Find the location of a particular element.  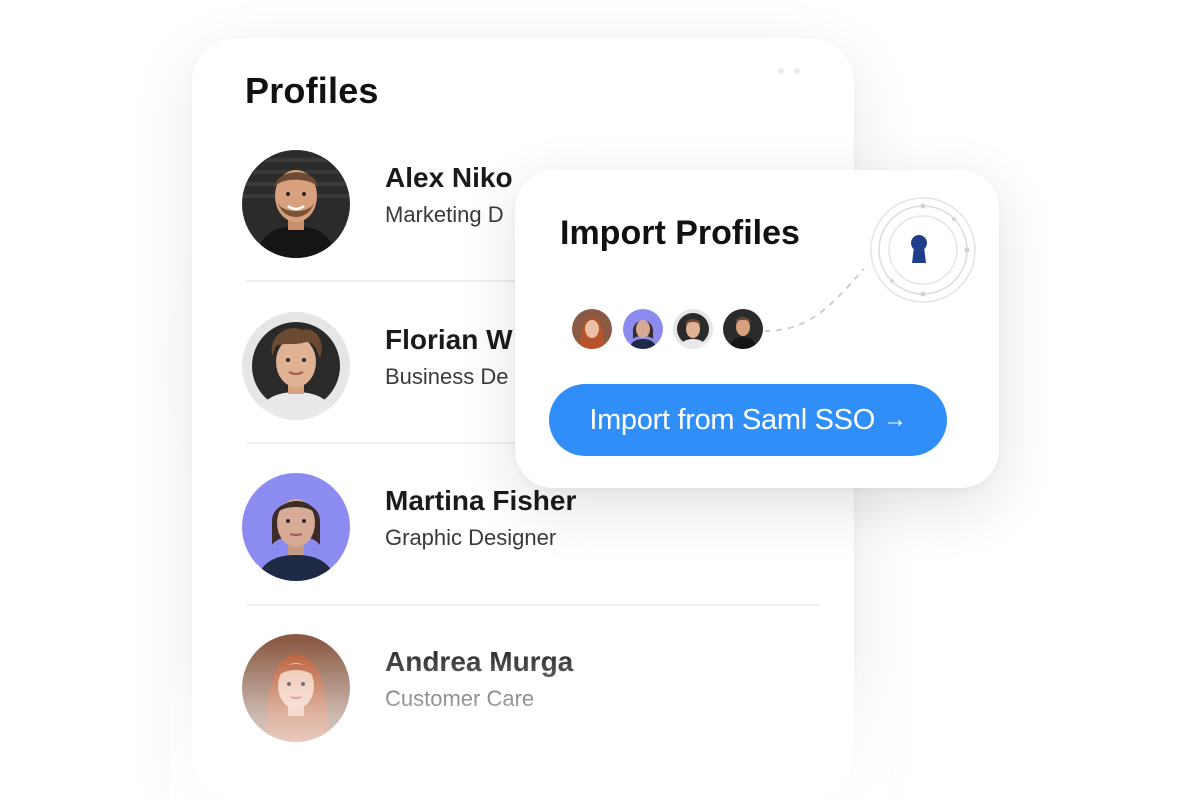

profile-name: Alex Niko is located at coordinates (449, 177).